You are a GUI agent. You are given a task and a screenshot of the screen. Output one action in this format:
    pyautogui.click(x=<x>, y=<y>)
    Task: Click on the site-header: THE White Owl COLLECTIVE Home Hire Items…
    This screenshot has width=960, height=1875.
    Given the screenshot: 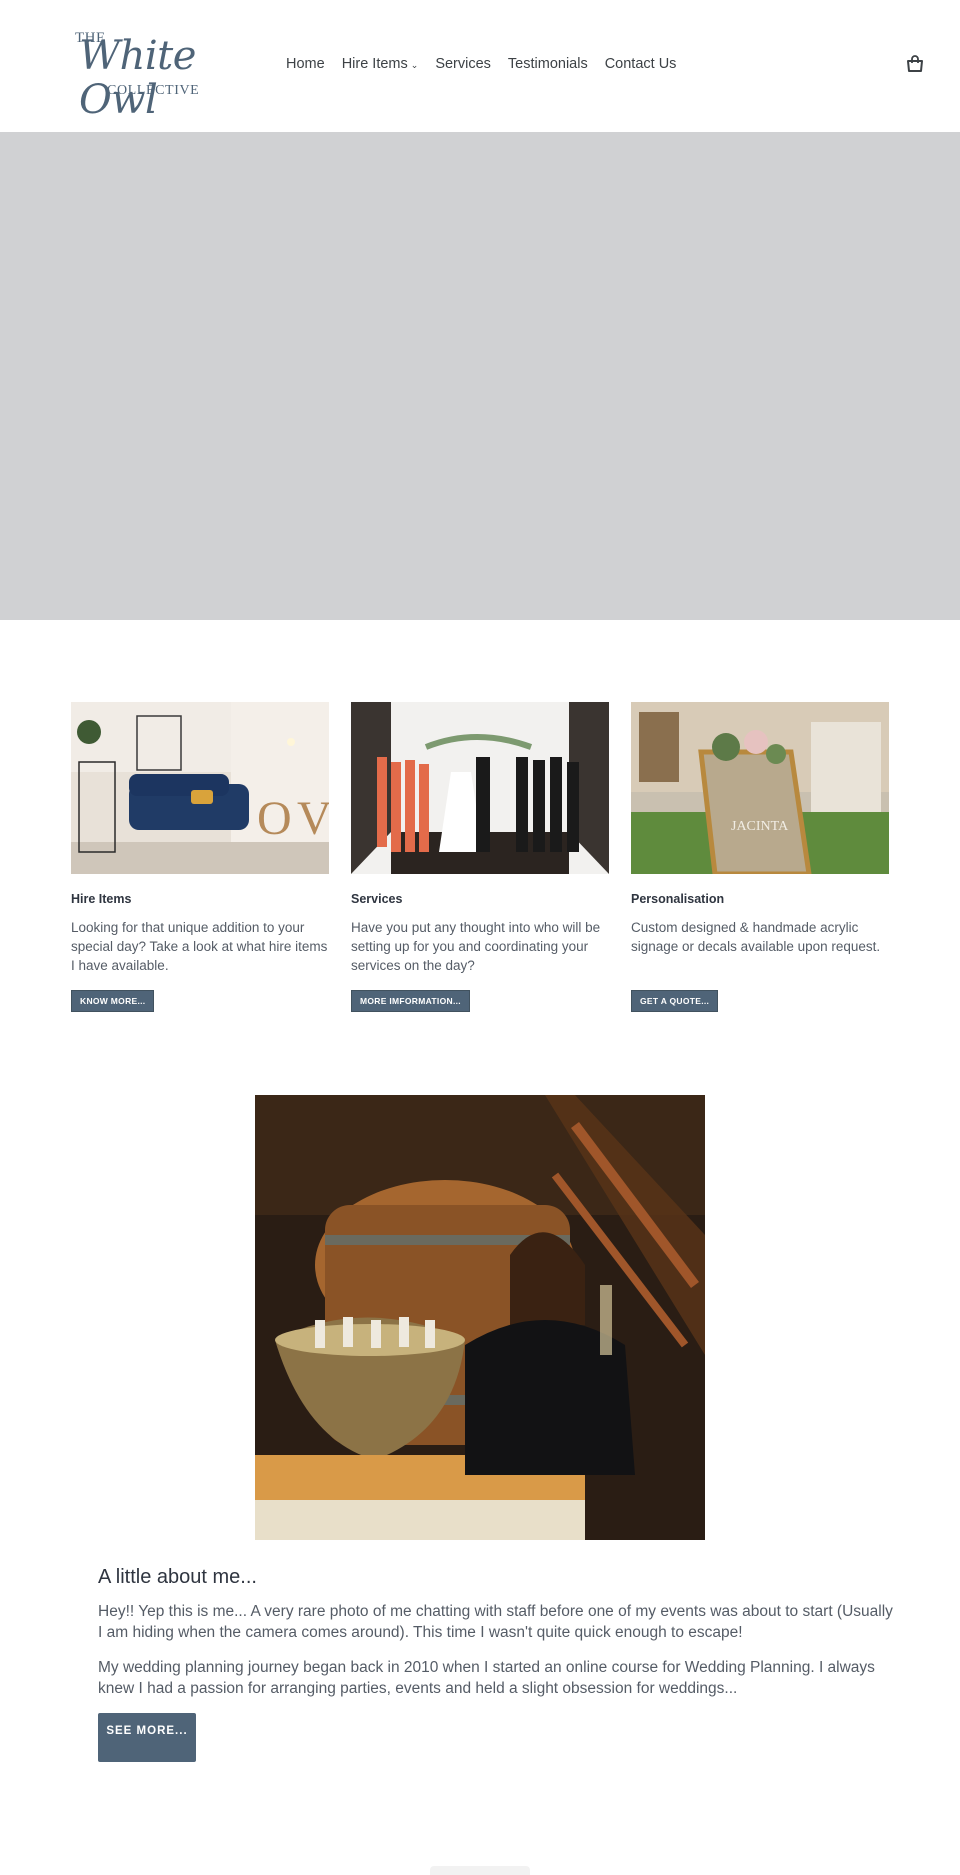 What is the action you would take?
    pyautogui.click(x=480, y=66)
    